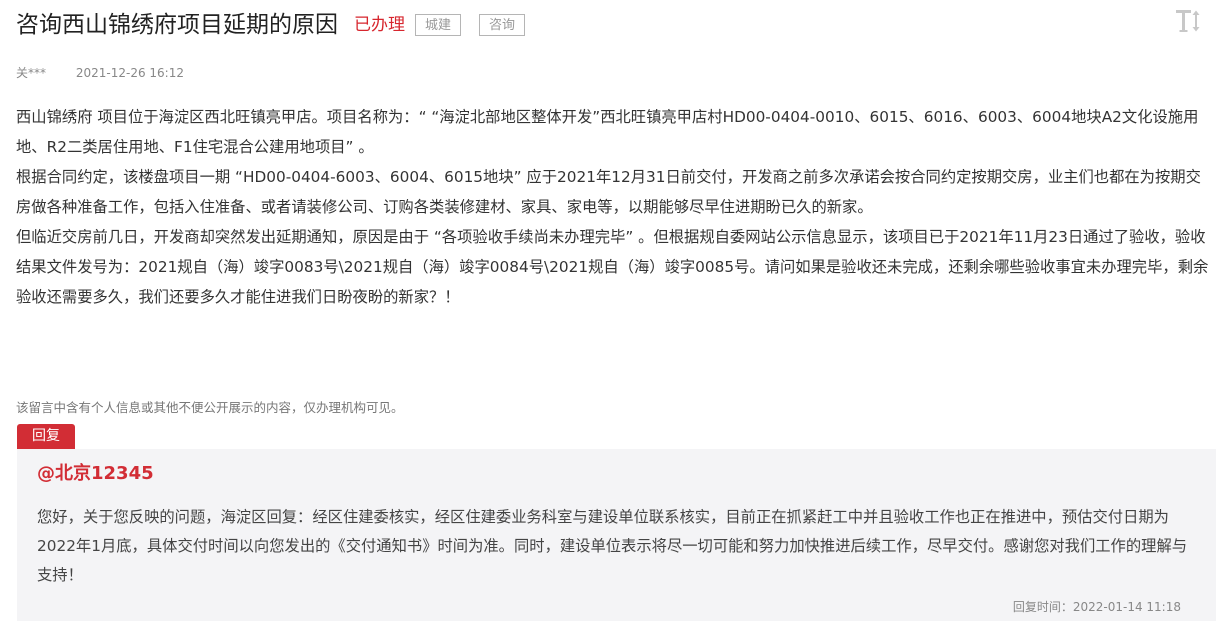  Describe the element at coordinates (502, 25) in the screenshot. I see `tag-type: 咨询` at that location.